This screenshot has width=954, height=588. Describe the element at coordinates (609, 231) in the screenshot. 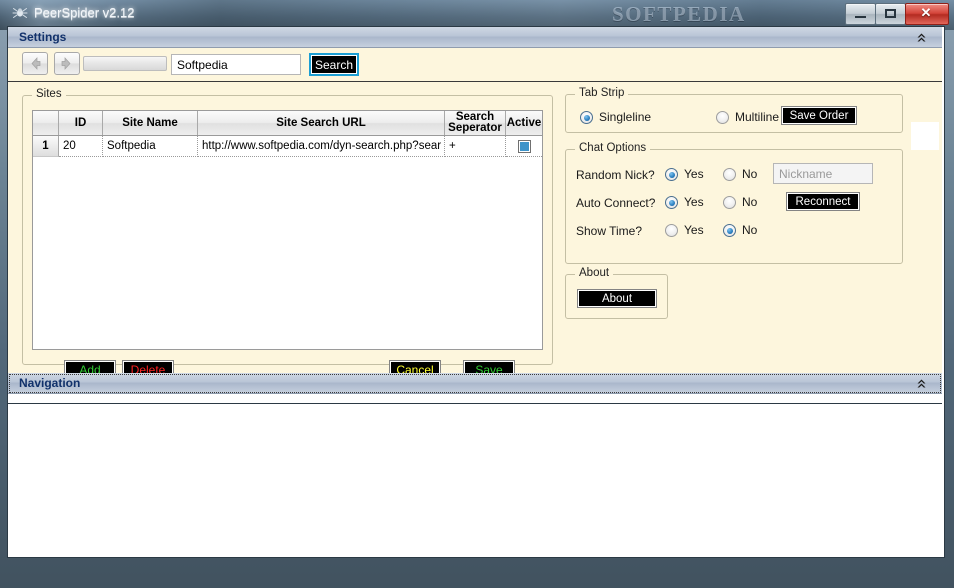

I see `show-time-label: Show Time?` at that location.